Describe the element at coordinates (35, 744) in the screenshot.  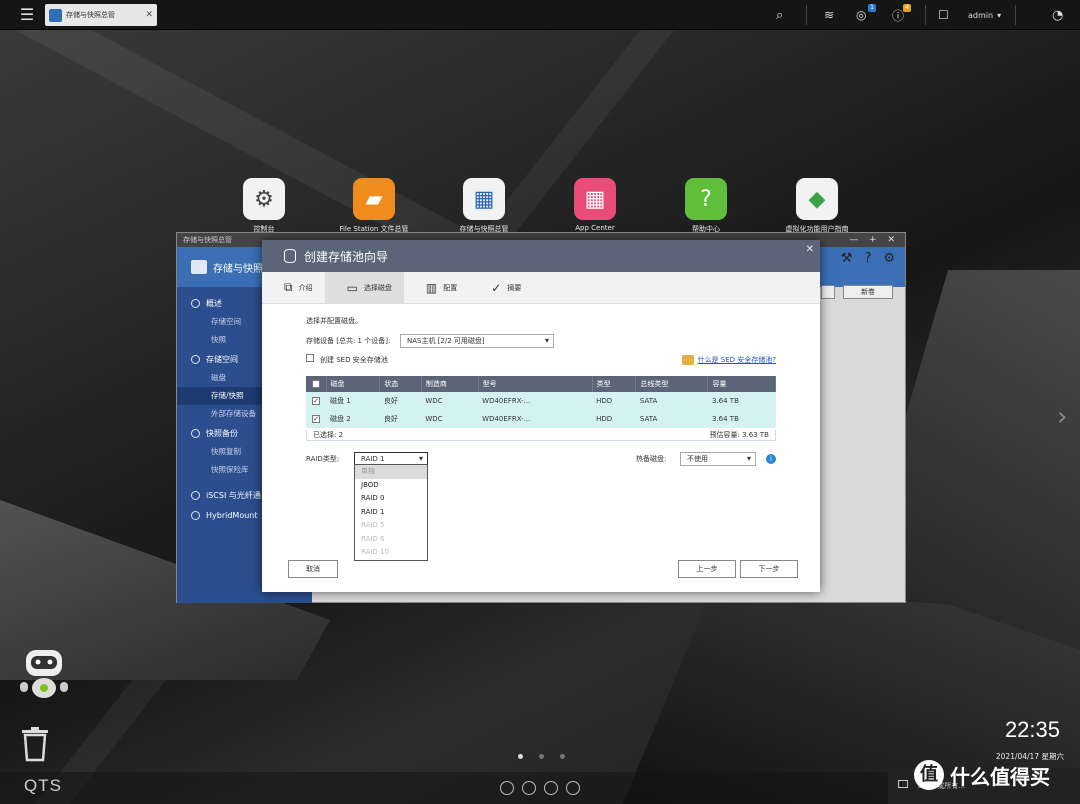
I see `trash-icon` at that location.